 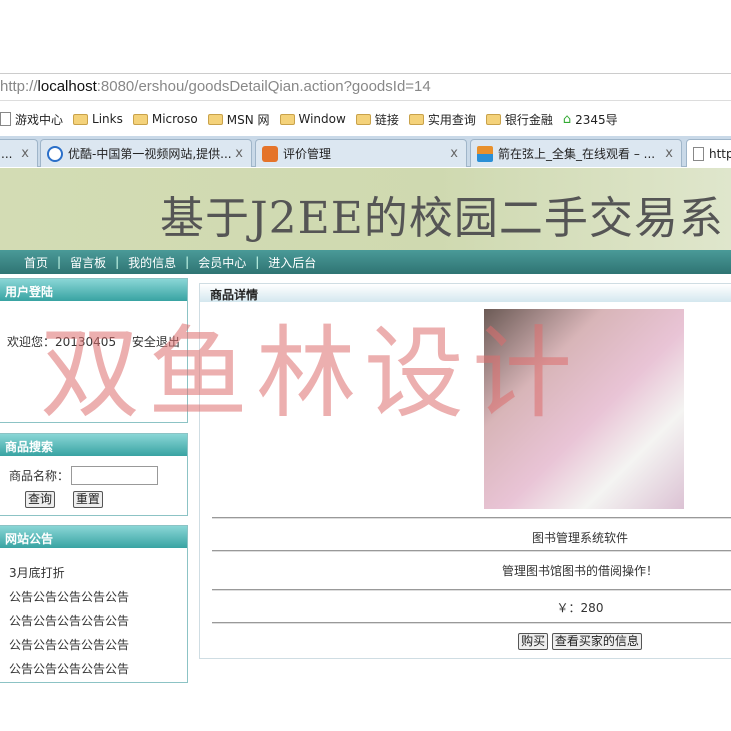 What do you see at coordinates (152, 262) in the screenshot?
I see `nav-my-info: 我的信息` at bounding box center [152, 262].